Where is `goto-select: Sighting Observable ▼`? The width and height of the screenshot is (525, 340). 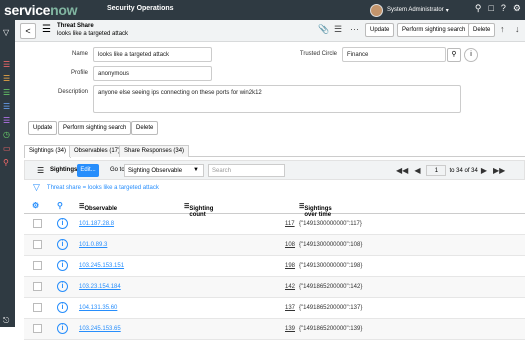
goto-select: Sighting Observable ▼ is located at coordinates (164, 170).